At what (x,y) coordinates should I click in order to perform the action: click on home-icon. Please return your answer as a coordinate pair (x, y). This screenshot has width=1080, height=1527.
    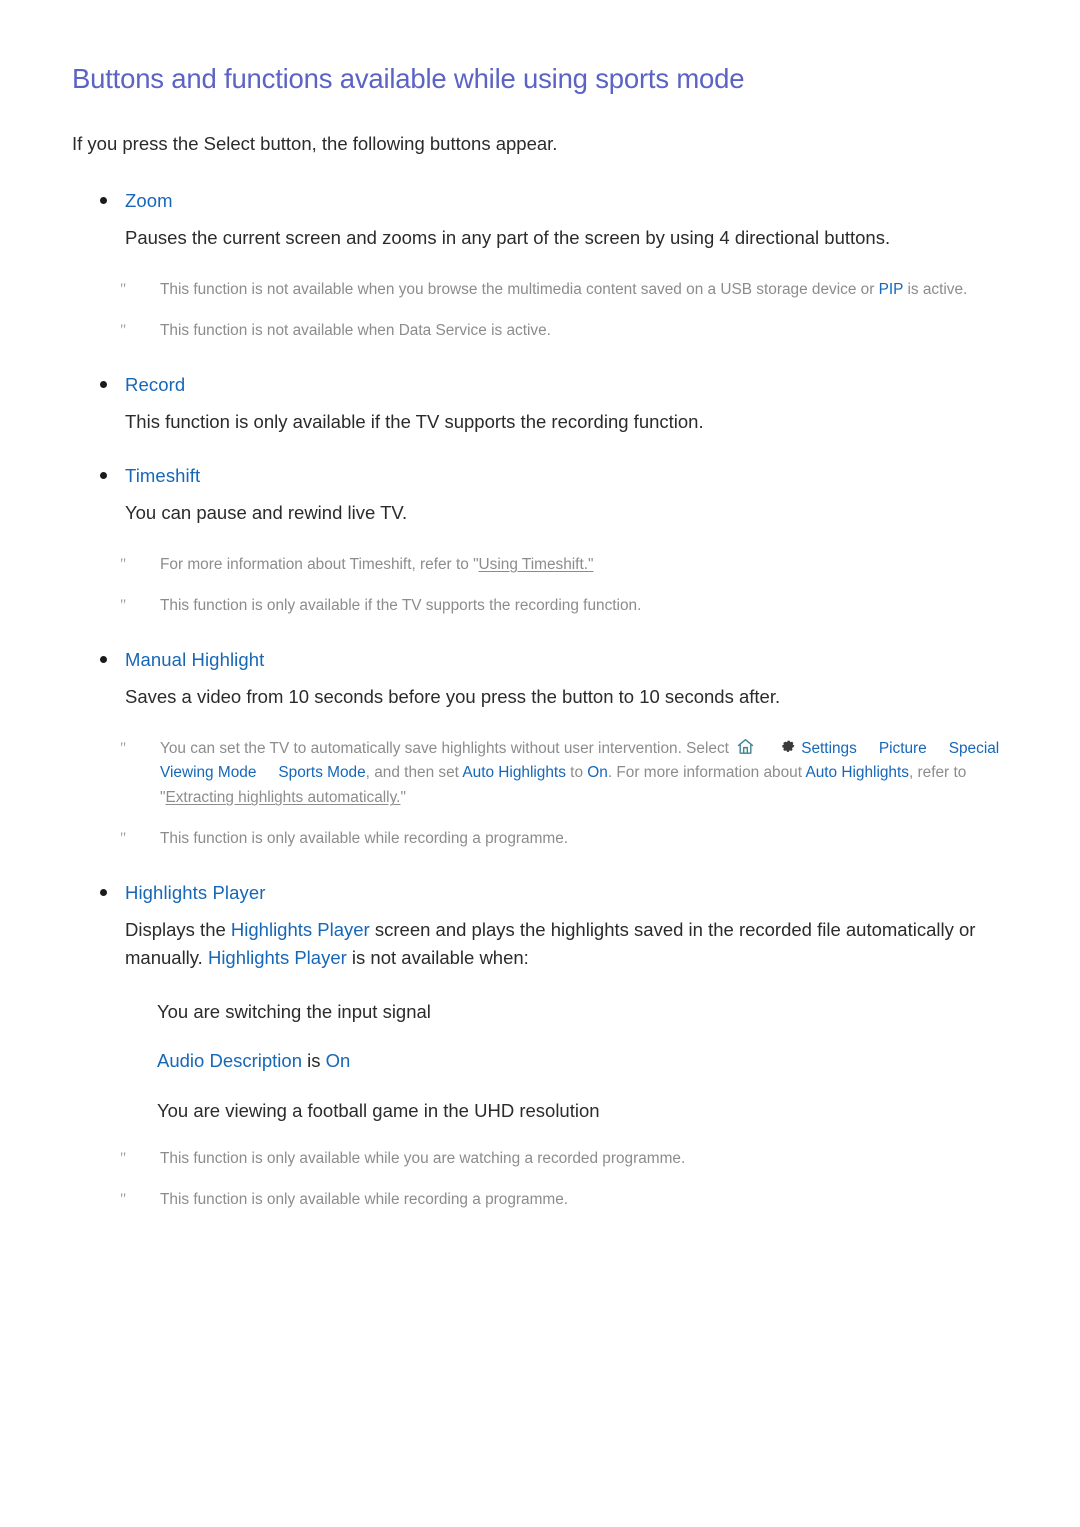
    Looking at the image, I should click on (745, 746).